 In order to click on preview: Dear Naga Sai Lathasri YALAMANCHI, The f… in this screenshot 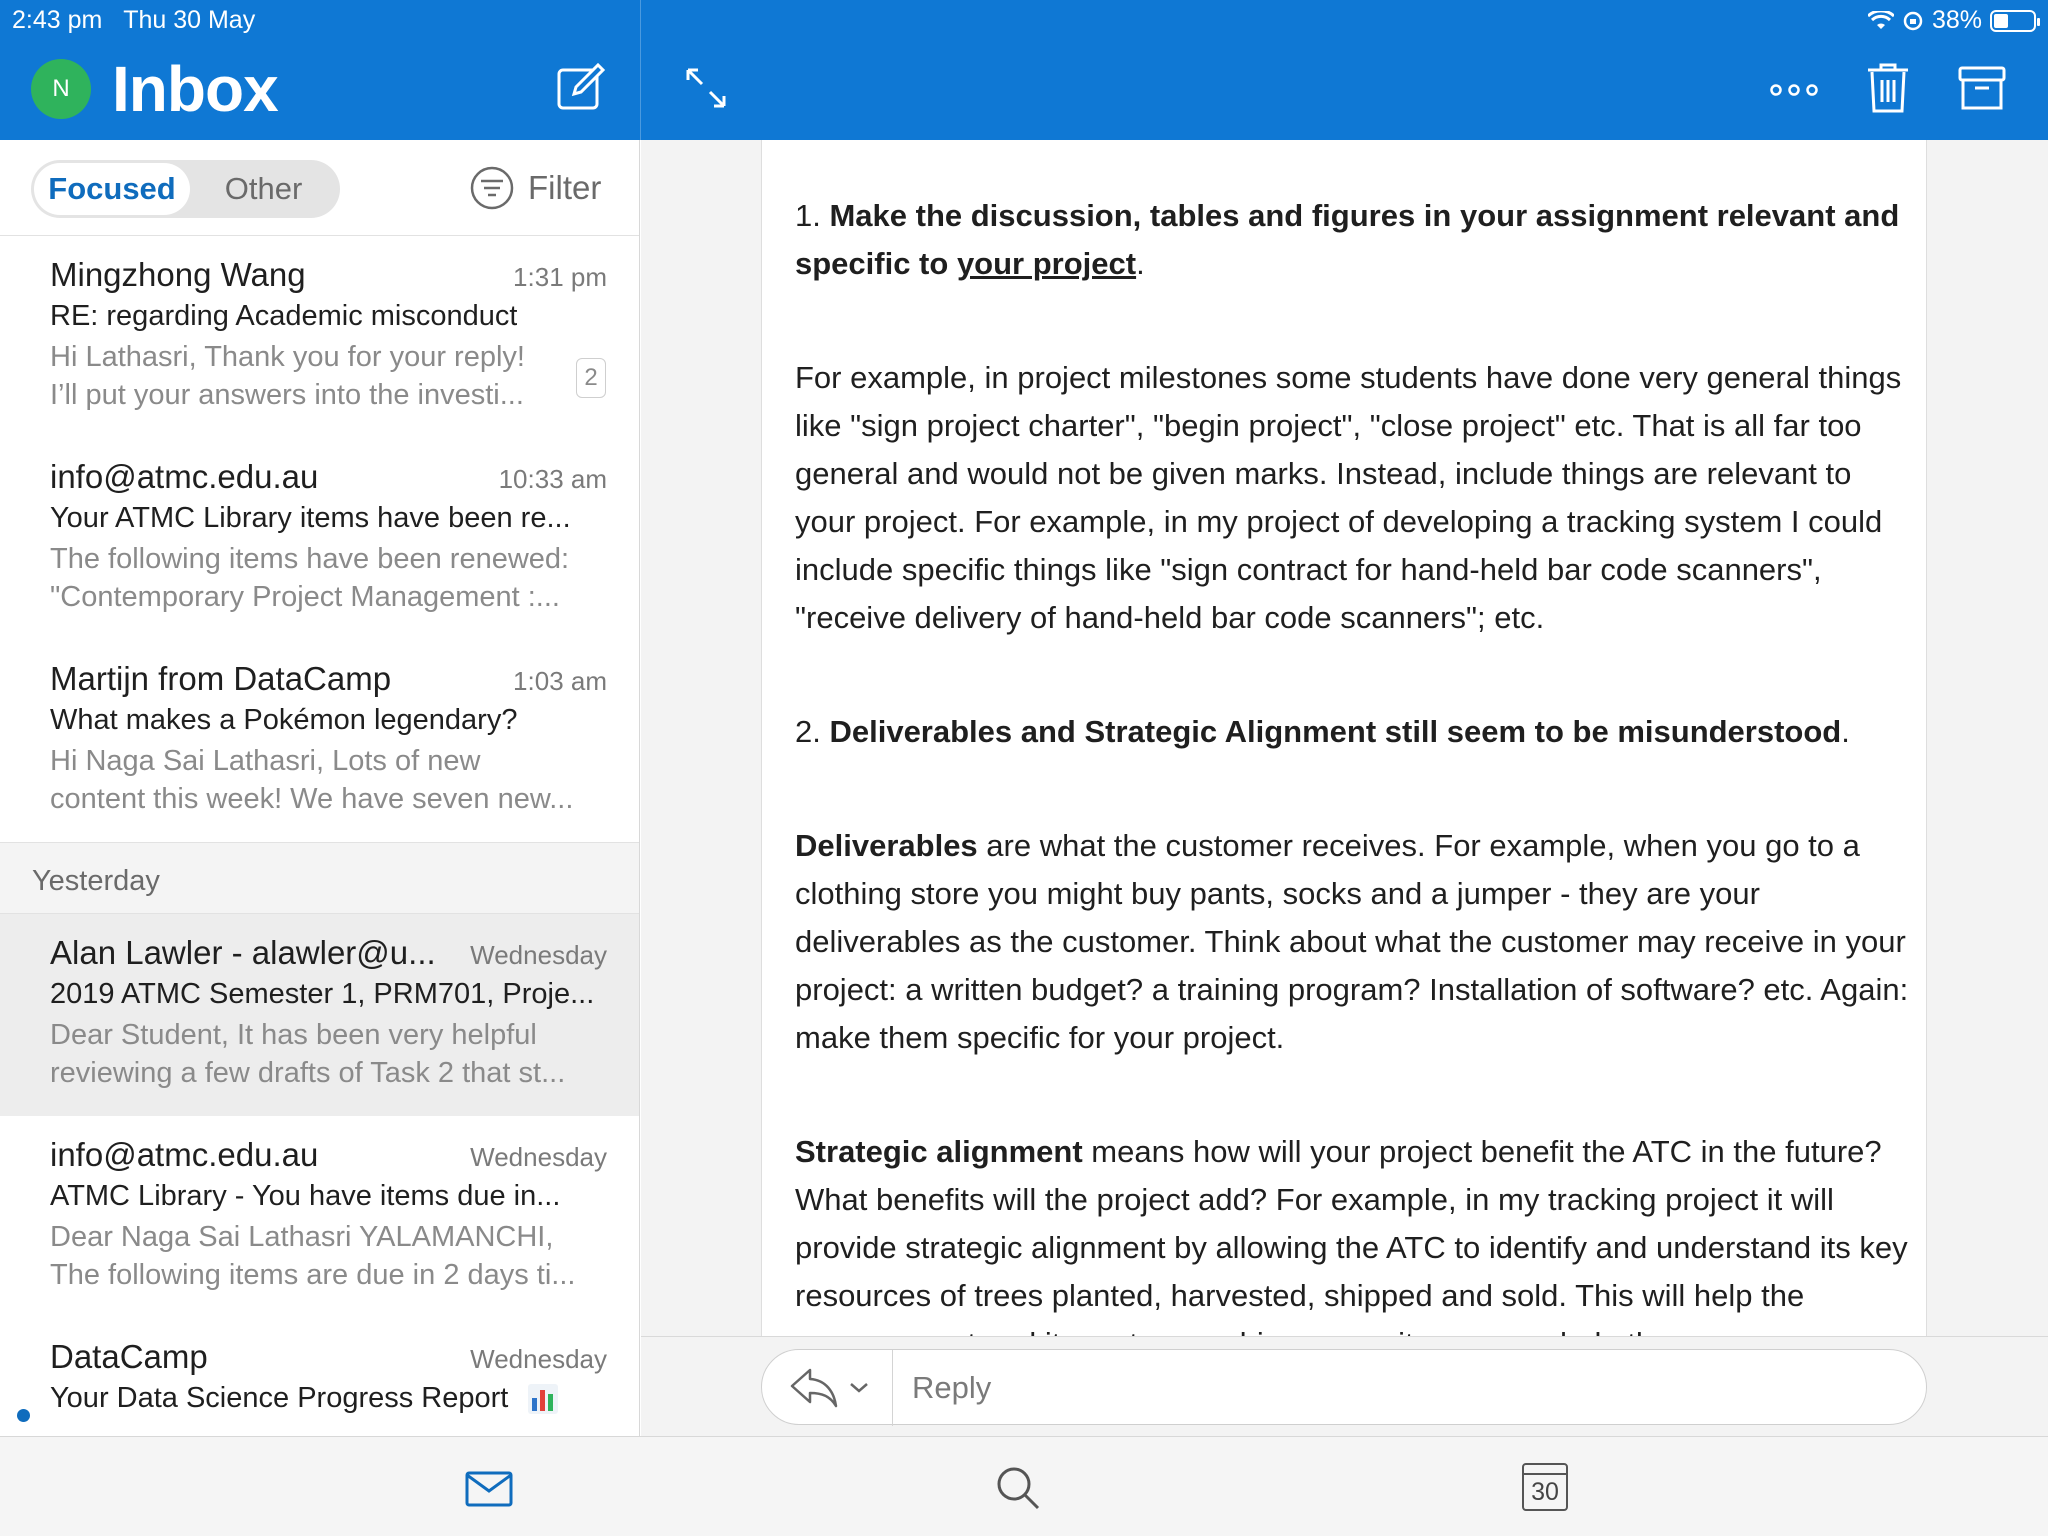, I will do `click(330, 1256)`.